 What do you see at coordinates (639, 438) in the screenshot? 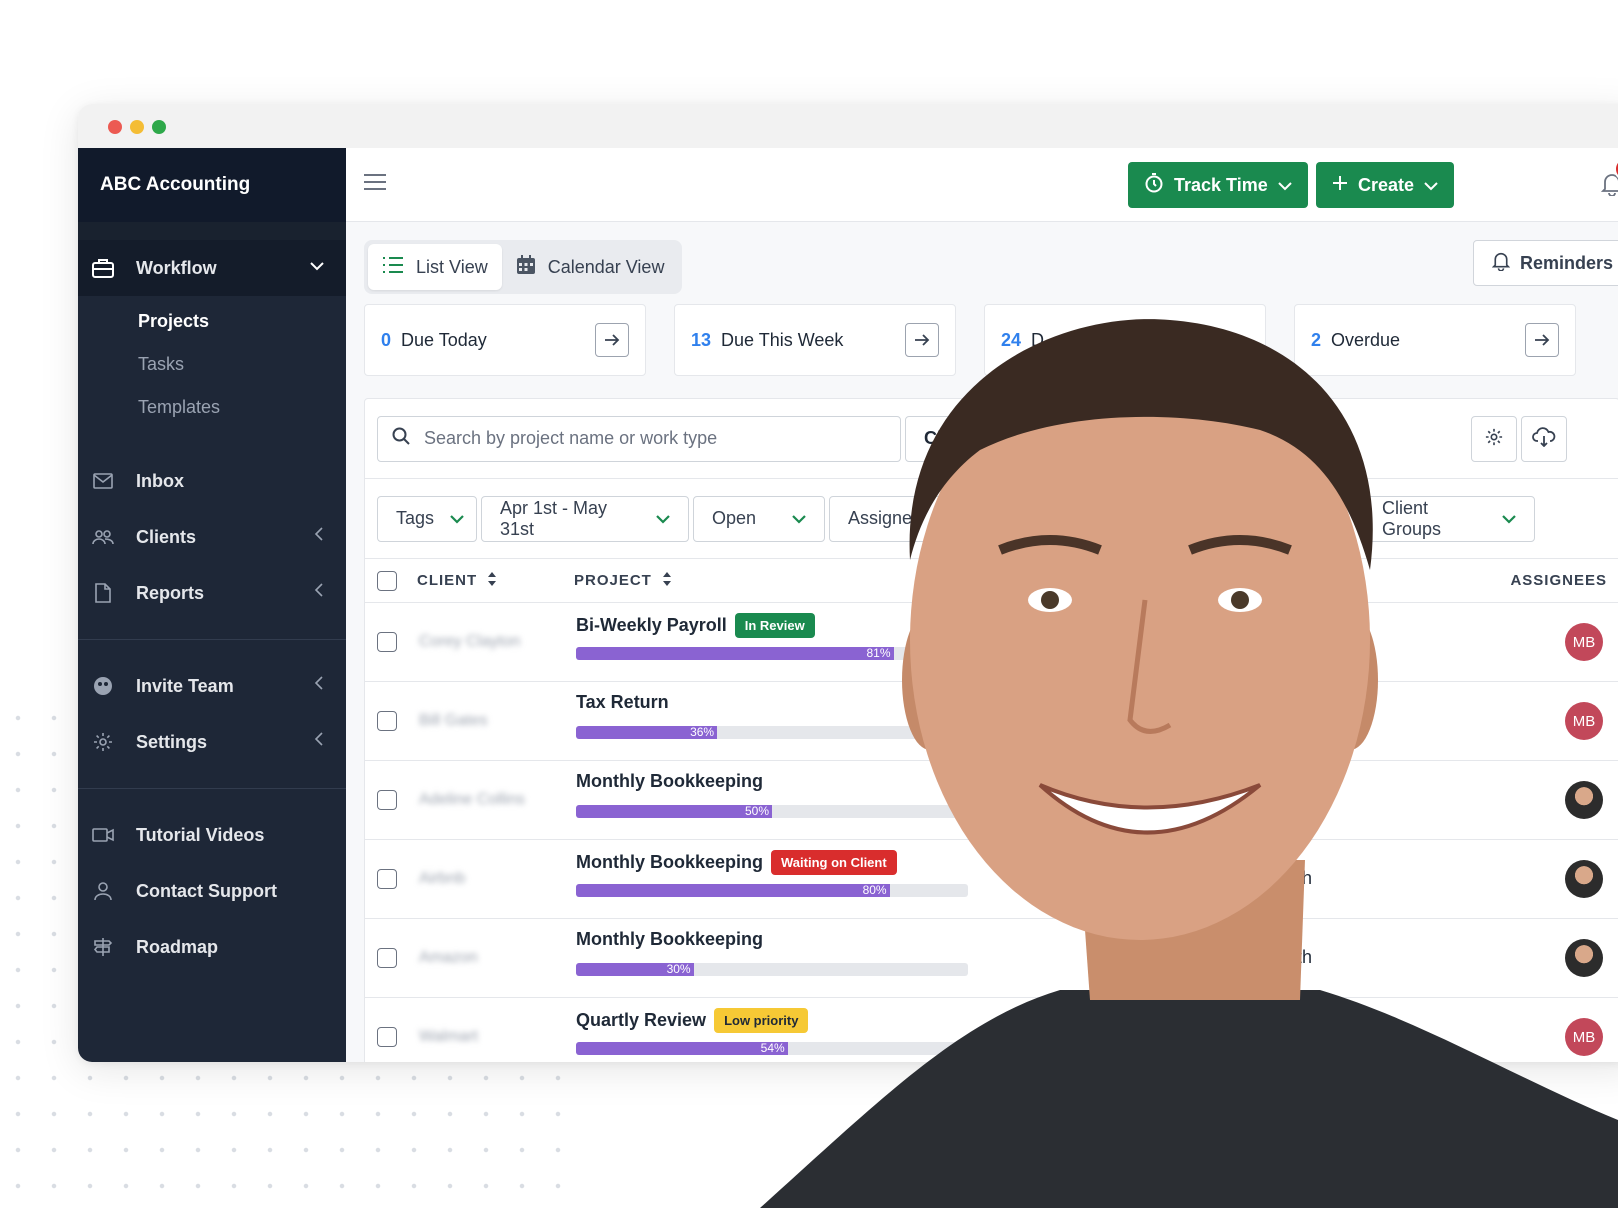
I see `search-input: Search by project name or work type` at bounding box center [639, 438].